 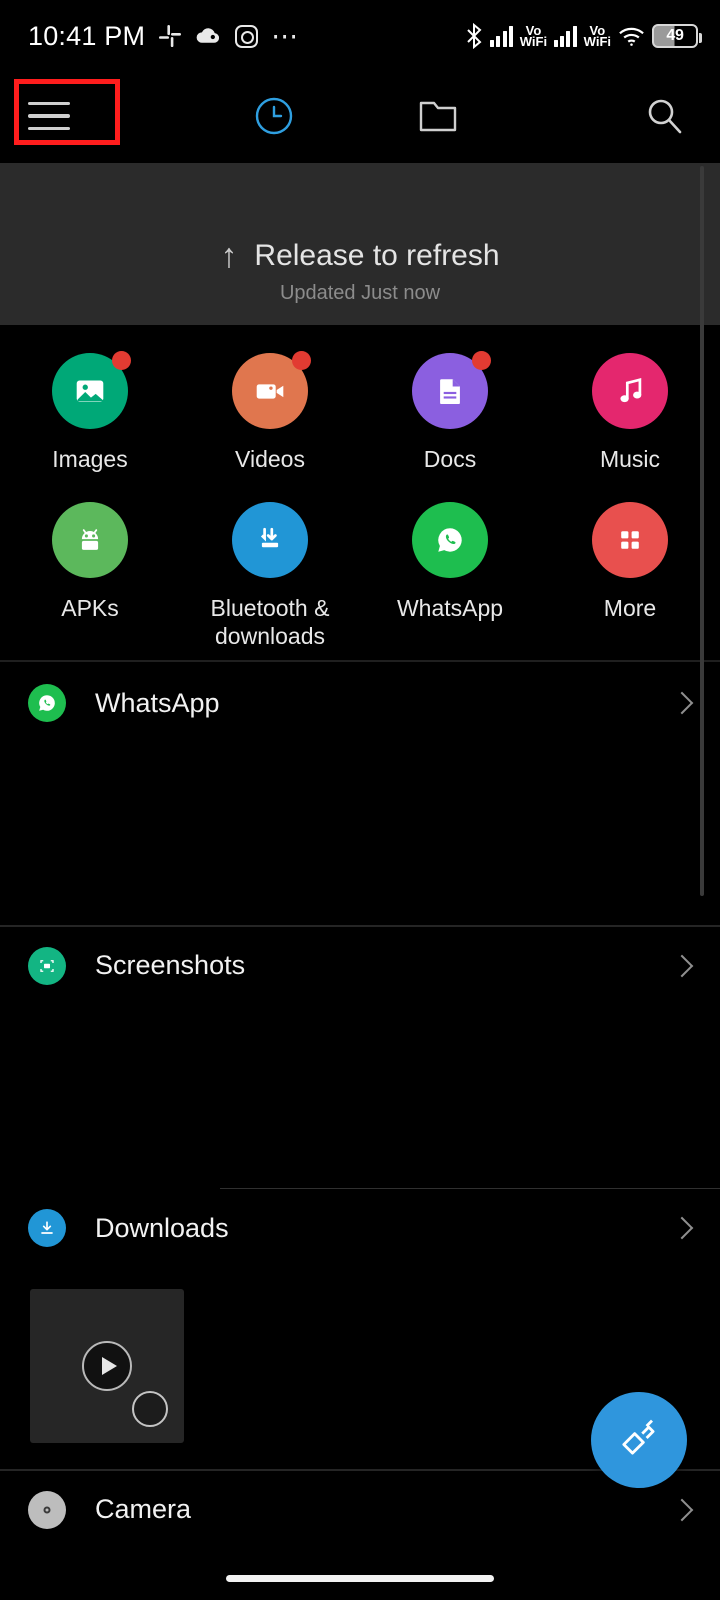 I want to click on clean-brush-icon, so click(x=639, y=1440).